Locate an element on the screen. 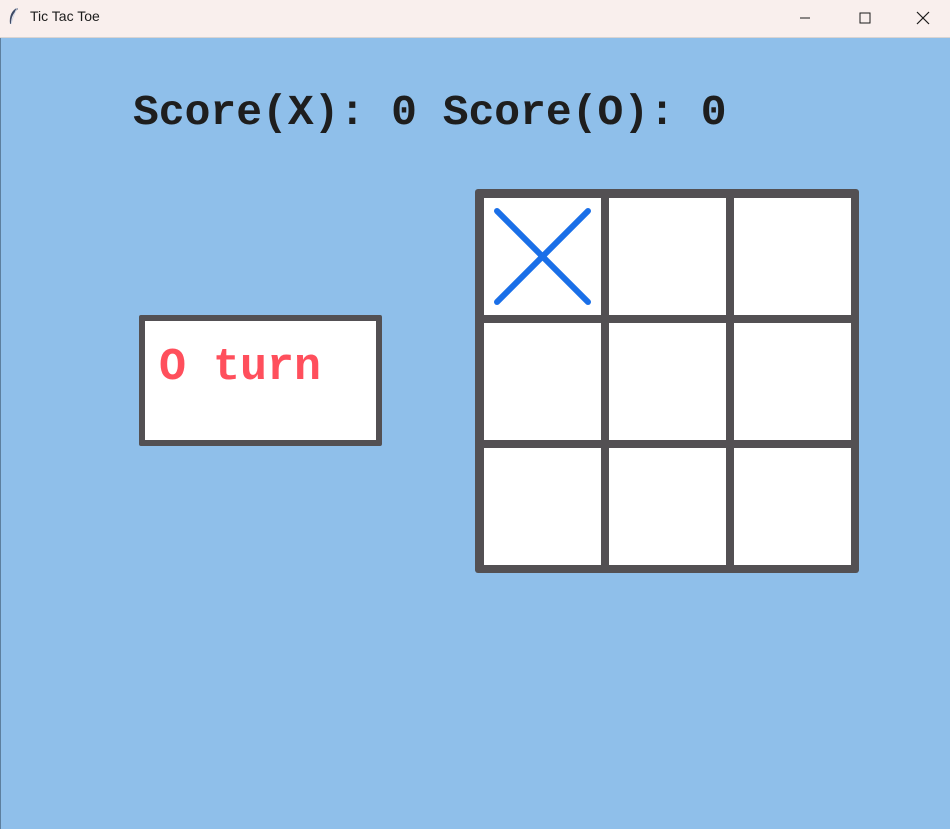 Image resolution: width=950 pixels, height=829 pixels. close-icon is located at coordinates (923, 18).